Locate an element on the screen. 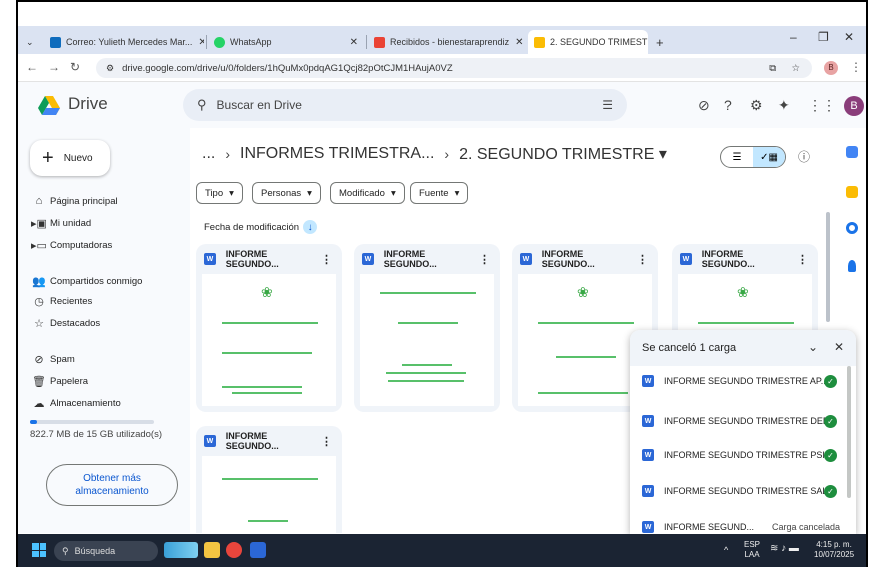 The image size is (874, 567). tab-gmail: Recibidos - bienestaraprendiz ✕ is located at coordinates (447, 42).